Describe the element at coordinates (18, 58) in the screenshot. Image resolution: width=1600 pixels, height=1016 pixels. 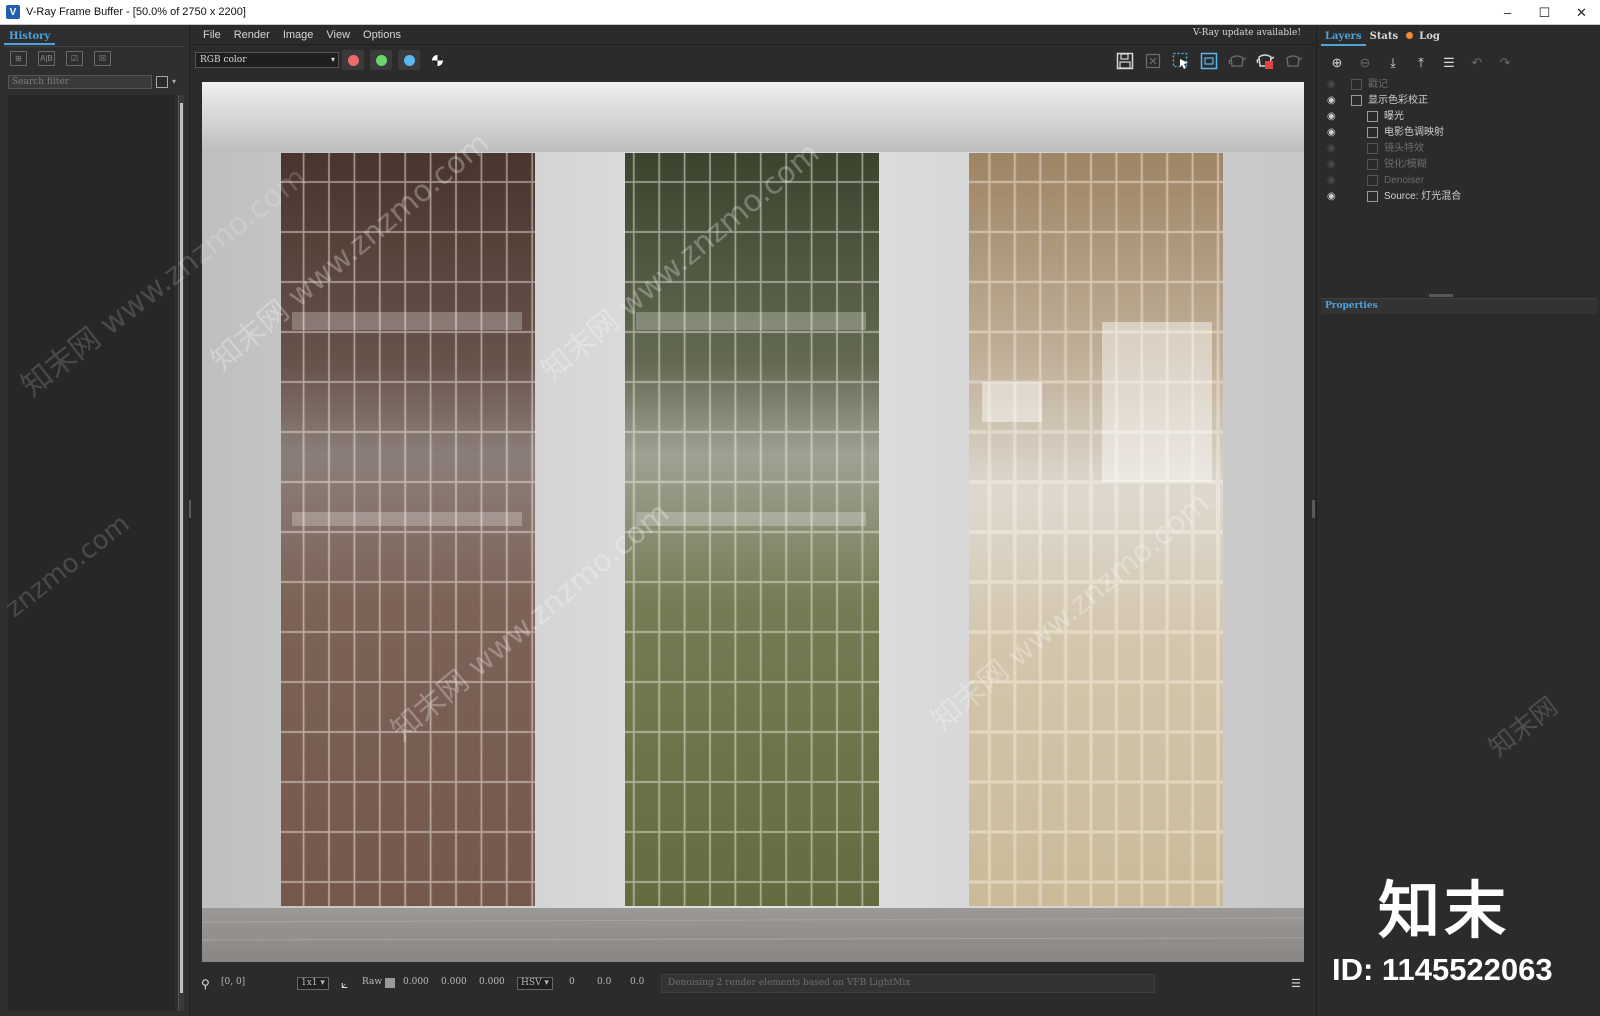
I see `history-save-icon: ⊞` at that location.